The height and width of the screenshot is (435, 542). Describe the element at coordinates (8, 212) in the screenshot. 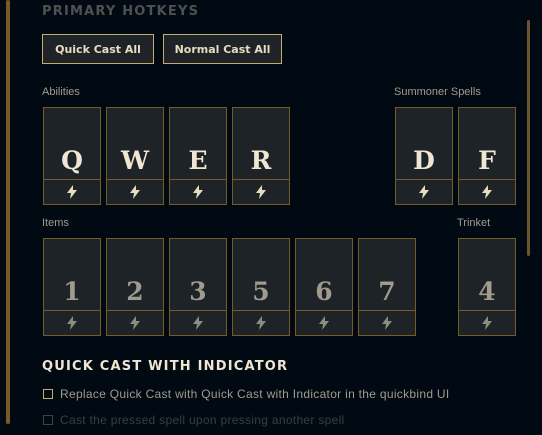

I see `left-rail` at that location.